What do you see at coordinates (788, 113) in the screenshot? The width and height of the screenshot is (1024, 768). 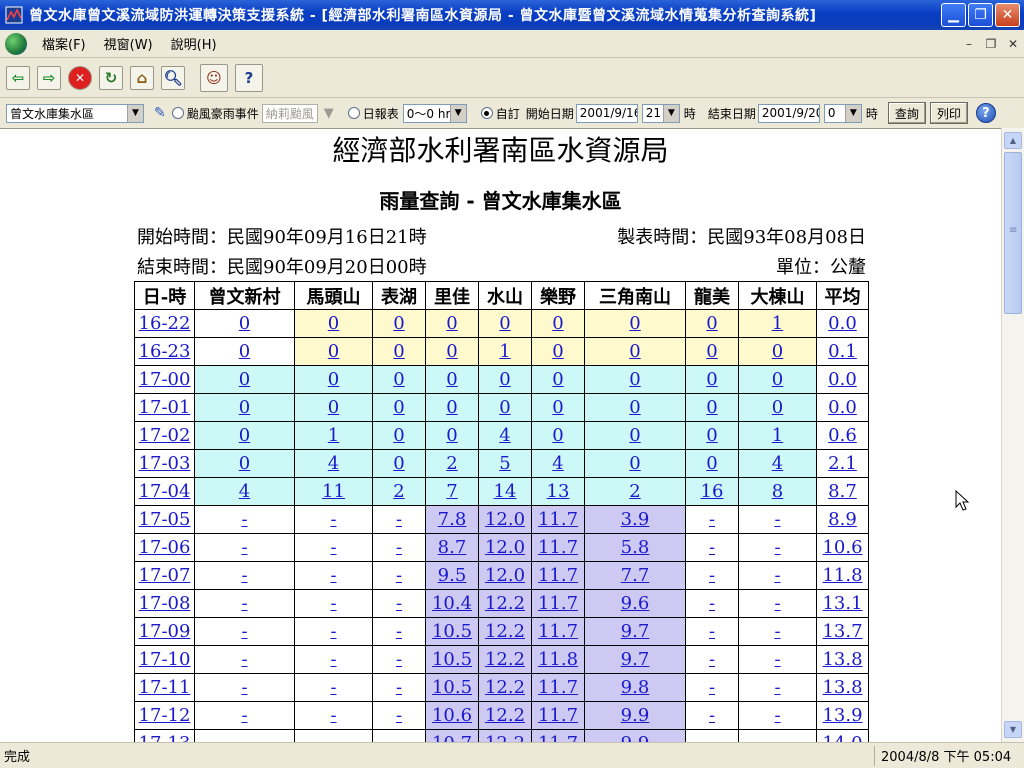 I see `end-date-field: 2001/9/20` at bounding box center [788, 113].